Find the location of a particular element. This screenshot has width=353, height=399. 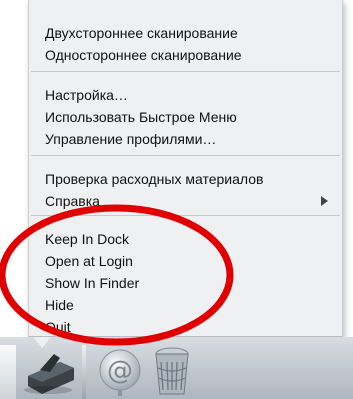

menu-item-keep-in-dock: Keep In Dock is located at coordinates (189, 239).